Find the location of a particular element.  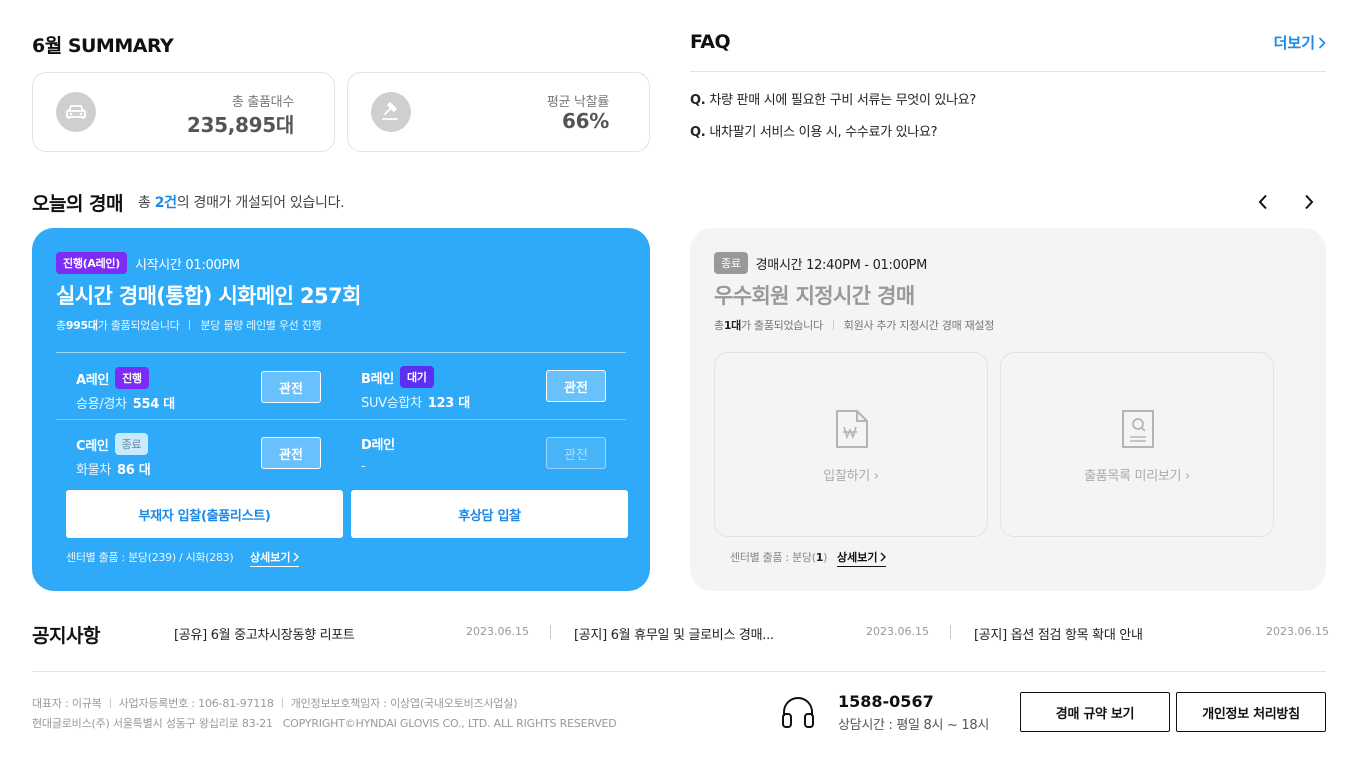

center-count: 1 is located at coordinates (819, 557).